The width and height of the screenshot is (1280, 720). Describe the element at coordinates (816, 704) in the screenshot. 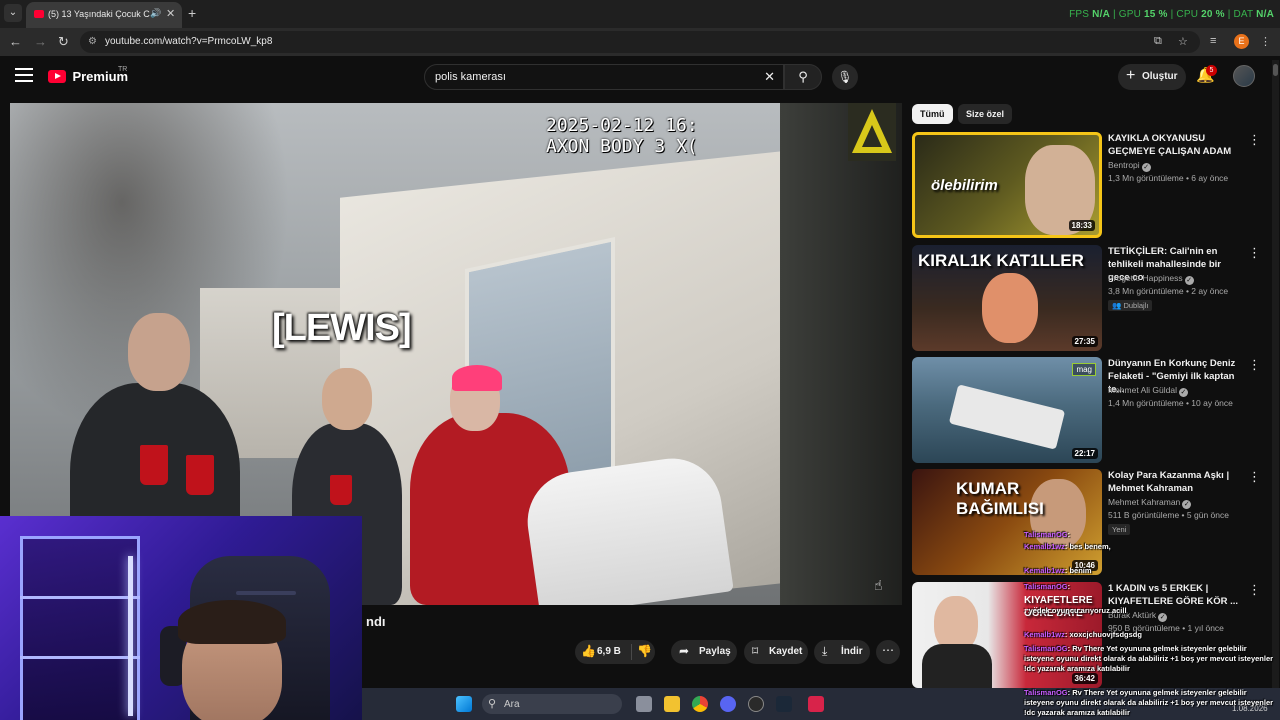

I see `app-icon` at that location.